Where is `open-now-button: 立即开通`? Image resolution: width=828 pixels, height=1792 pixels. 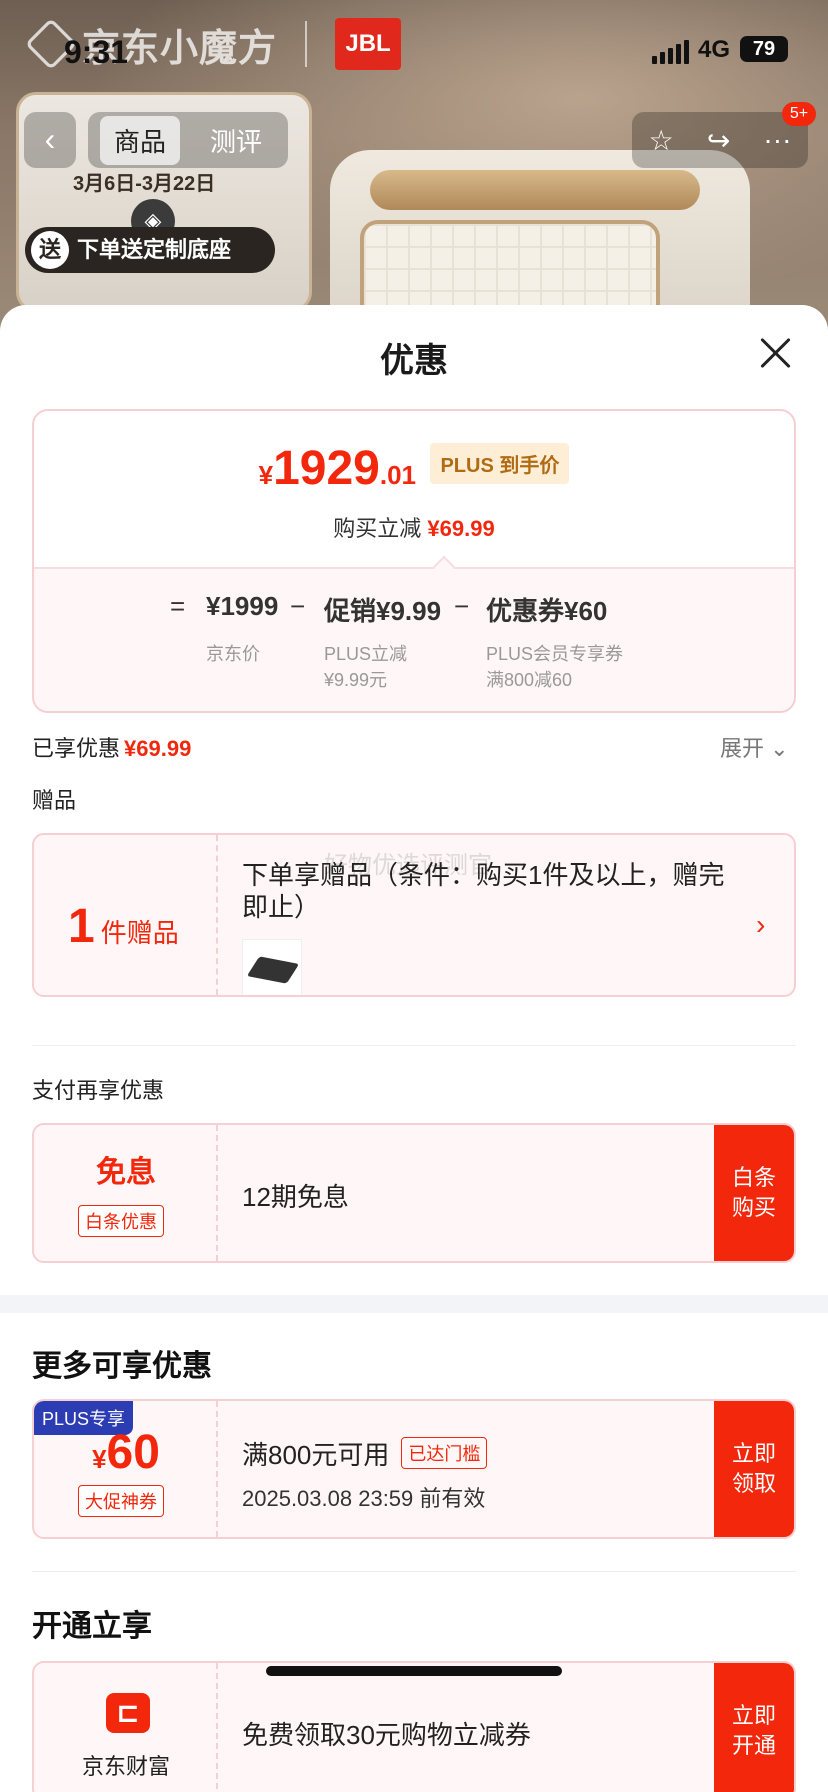
open-now-button: 立即开通 is located at coordinates (754, 1727).